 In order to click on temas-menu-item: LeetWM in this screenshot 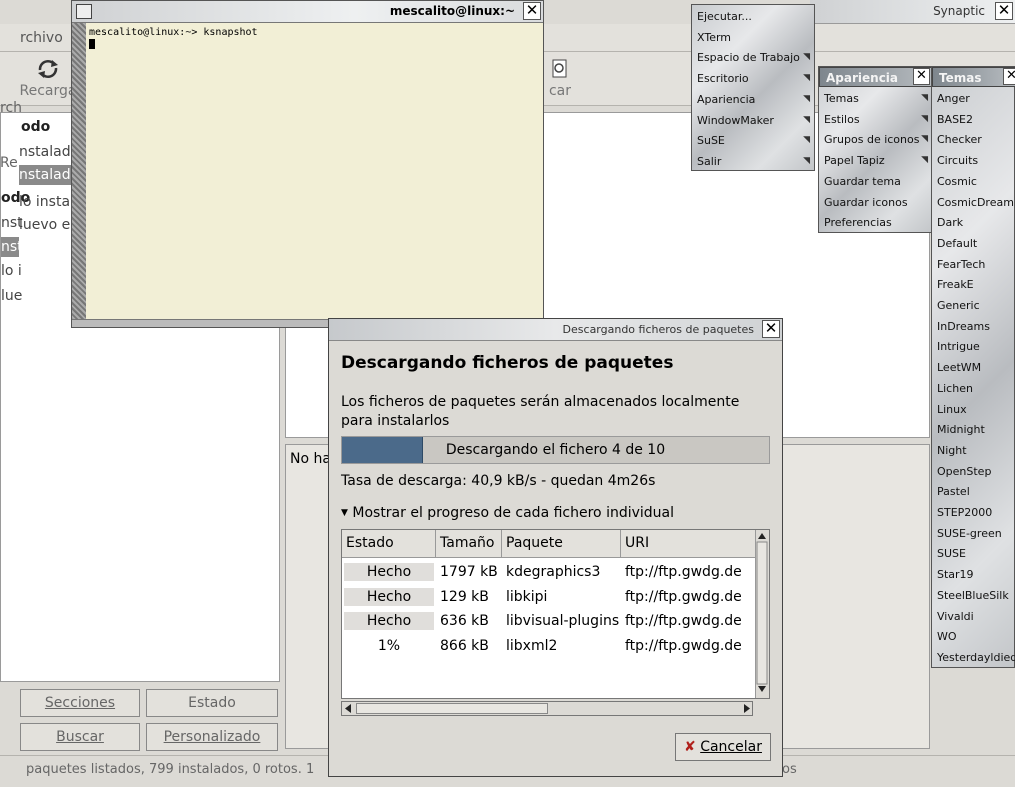, I will do `click(973, 368)`.